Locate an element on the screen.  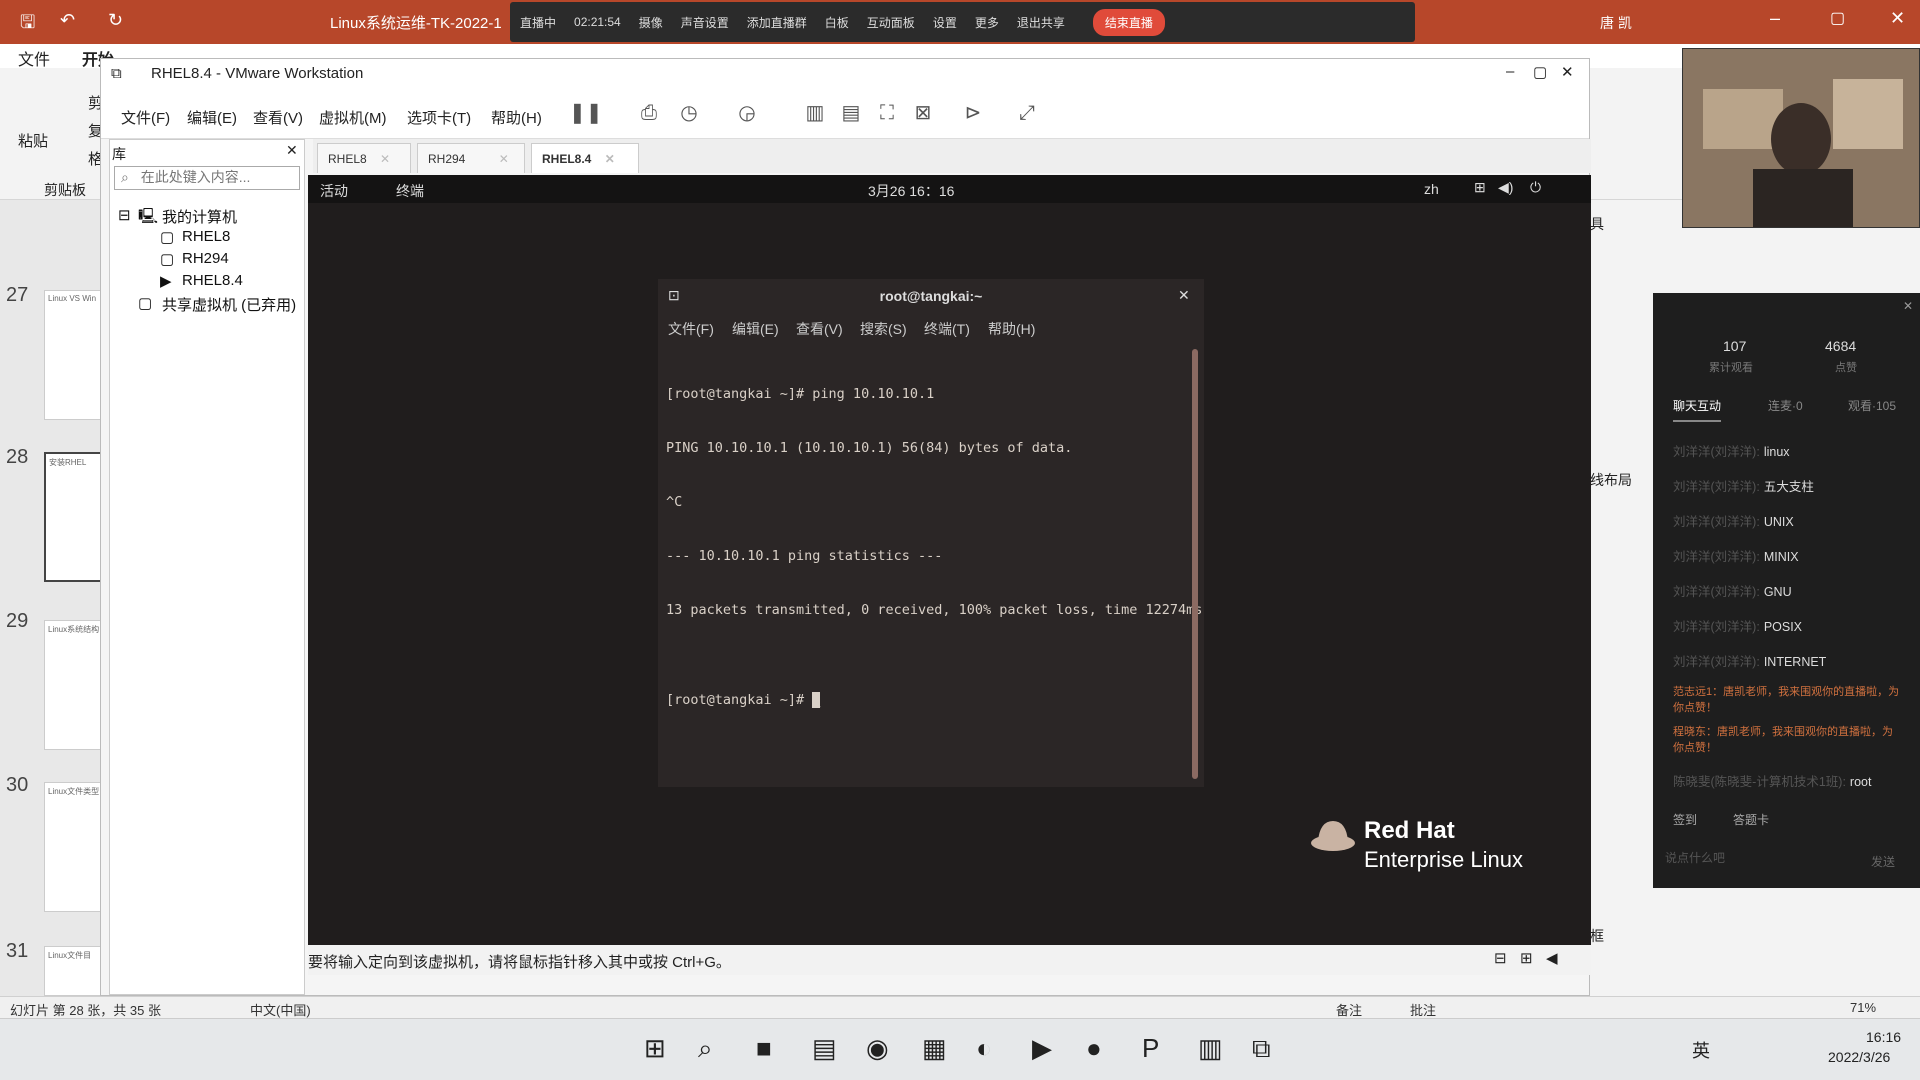
menu-tabs: 选项卡(T) is located at coordinates (439, 117).